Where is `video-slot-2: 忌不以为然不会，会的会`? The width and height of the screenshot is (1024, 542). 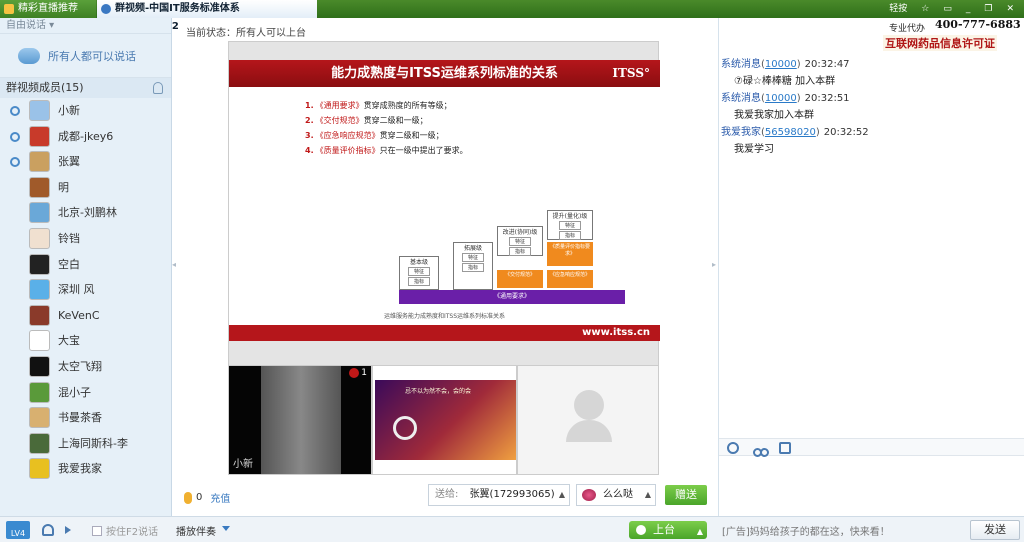
video-slot-2: 忌不以为然不会，会的会 is located at coordinates (444, 420).